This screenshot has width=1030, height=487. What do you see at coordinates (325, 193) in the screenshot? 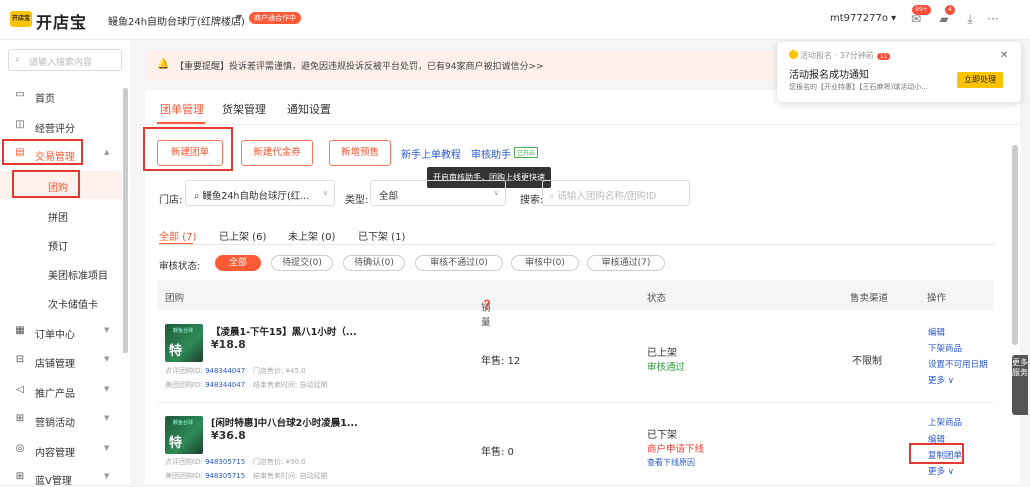
I see `chevron-down-icon: ∨` at bounding box center [325, 193].